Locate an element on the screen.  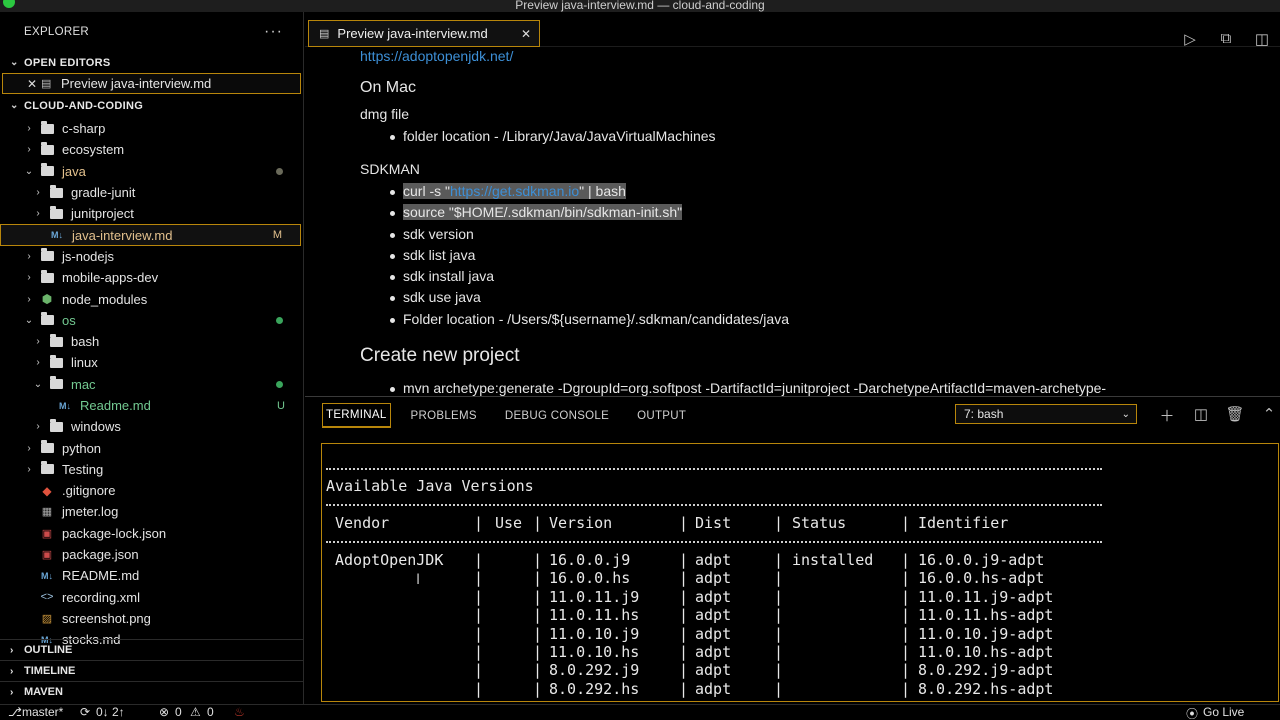
table-header-cell: Dist is located at coordinates (713, 523).